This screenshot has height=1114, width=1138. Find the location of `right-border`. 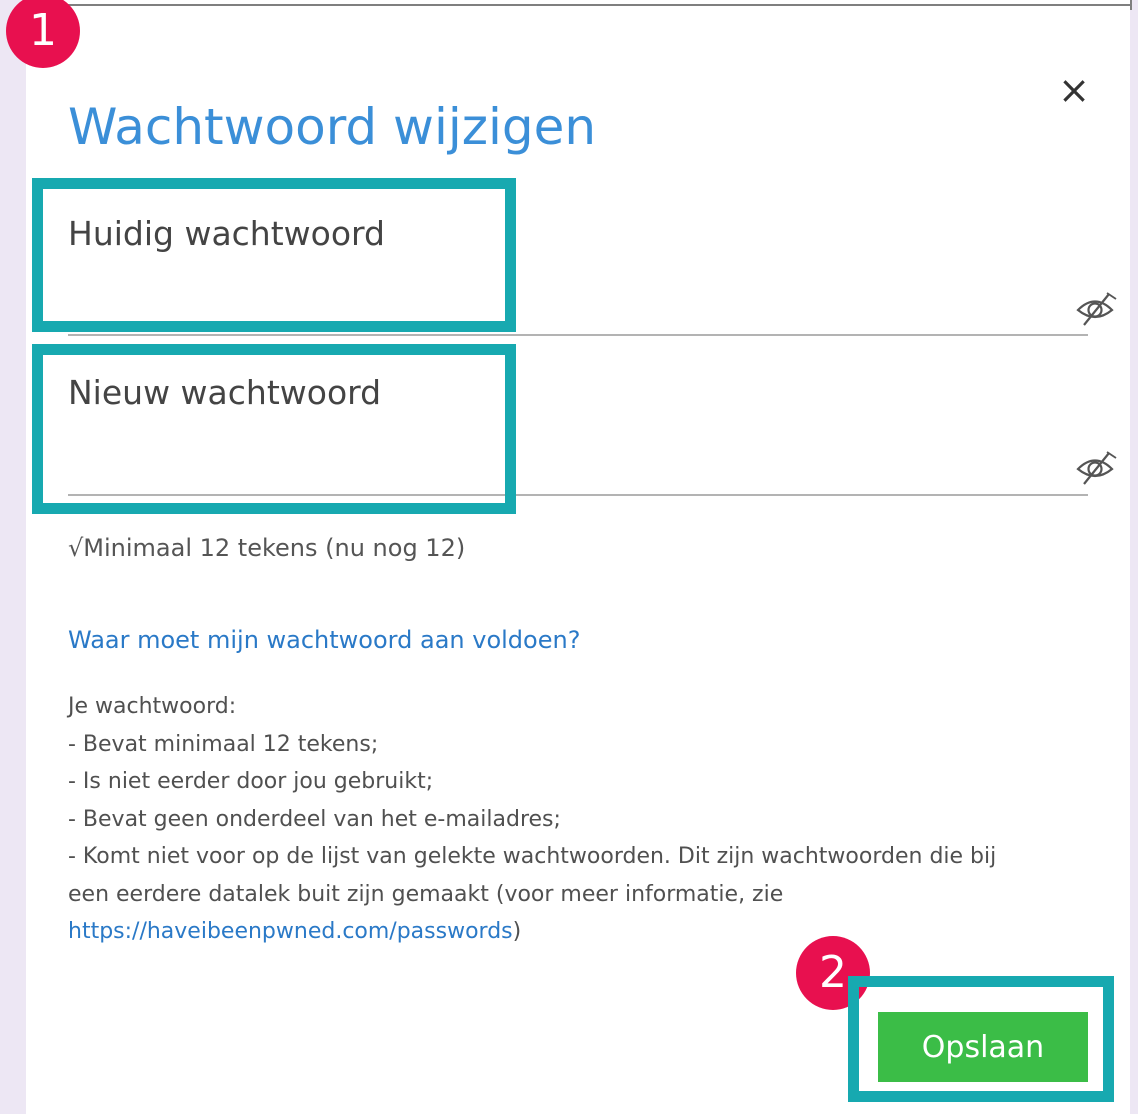

right-border is located at coordinates (1131, 5).